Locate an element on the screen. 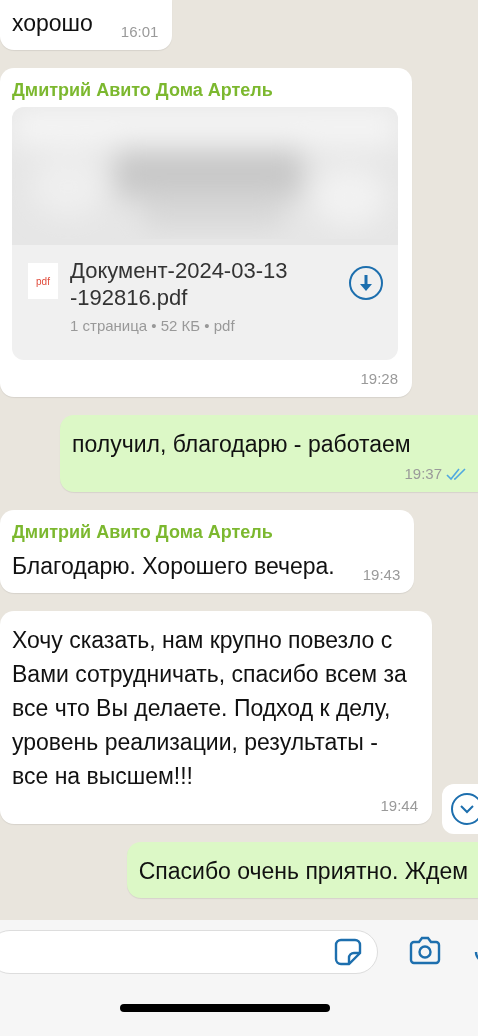  message-text: получил, благодарю - работаем is located at coordinates (241, 444).